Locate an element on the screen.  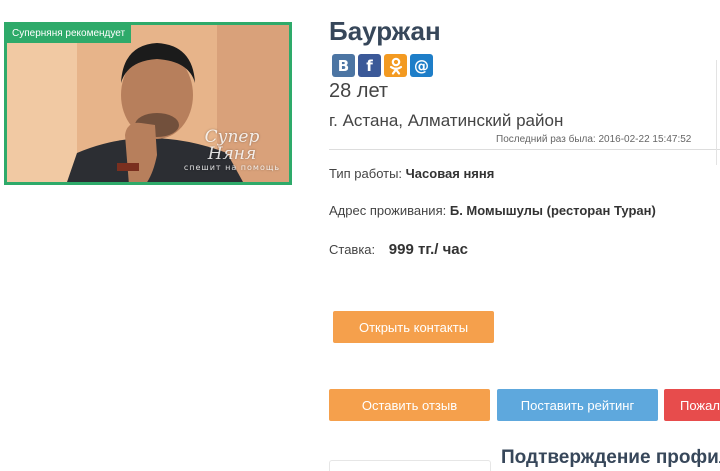
odnoklassniki-icon is located at coordinates (395, 65).